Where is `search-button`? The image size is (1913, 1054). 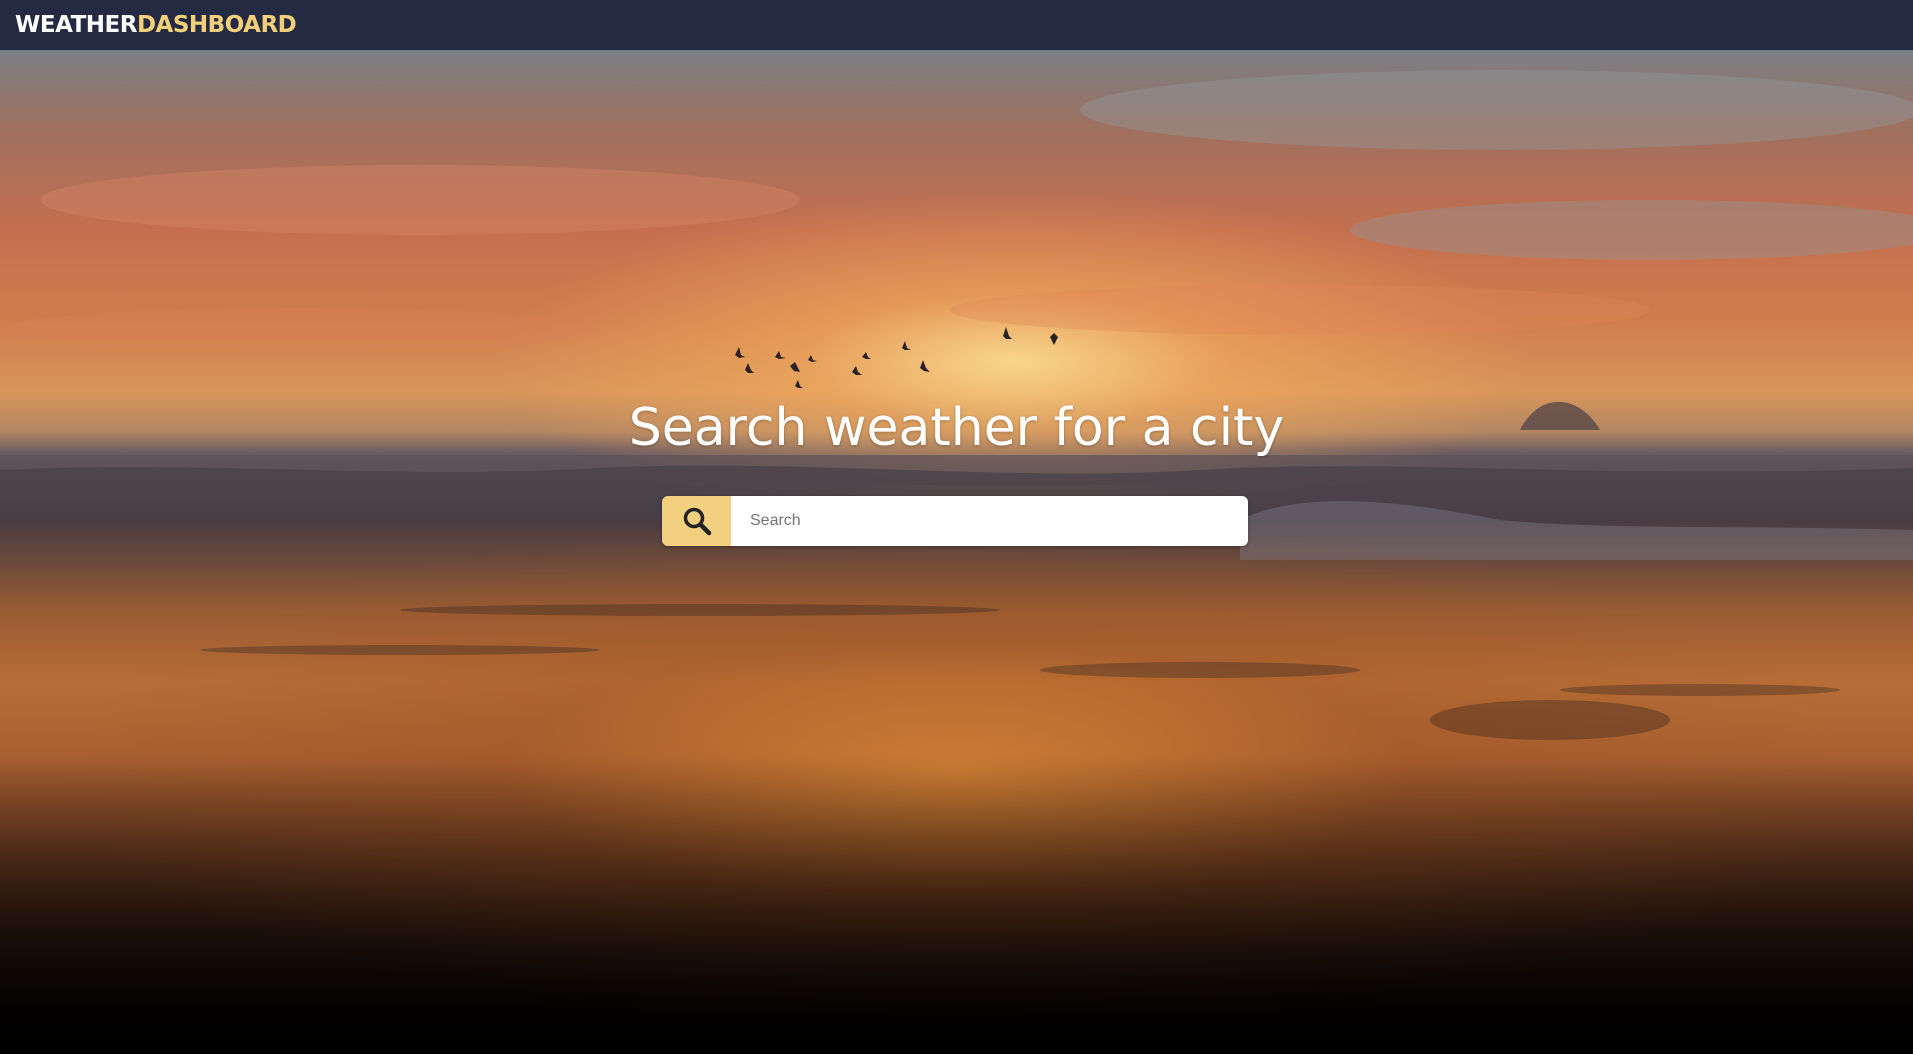
search-button is located at coordinates (696, 521).